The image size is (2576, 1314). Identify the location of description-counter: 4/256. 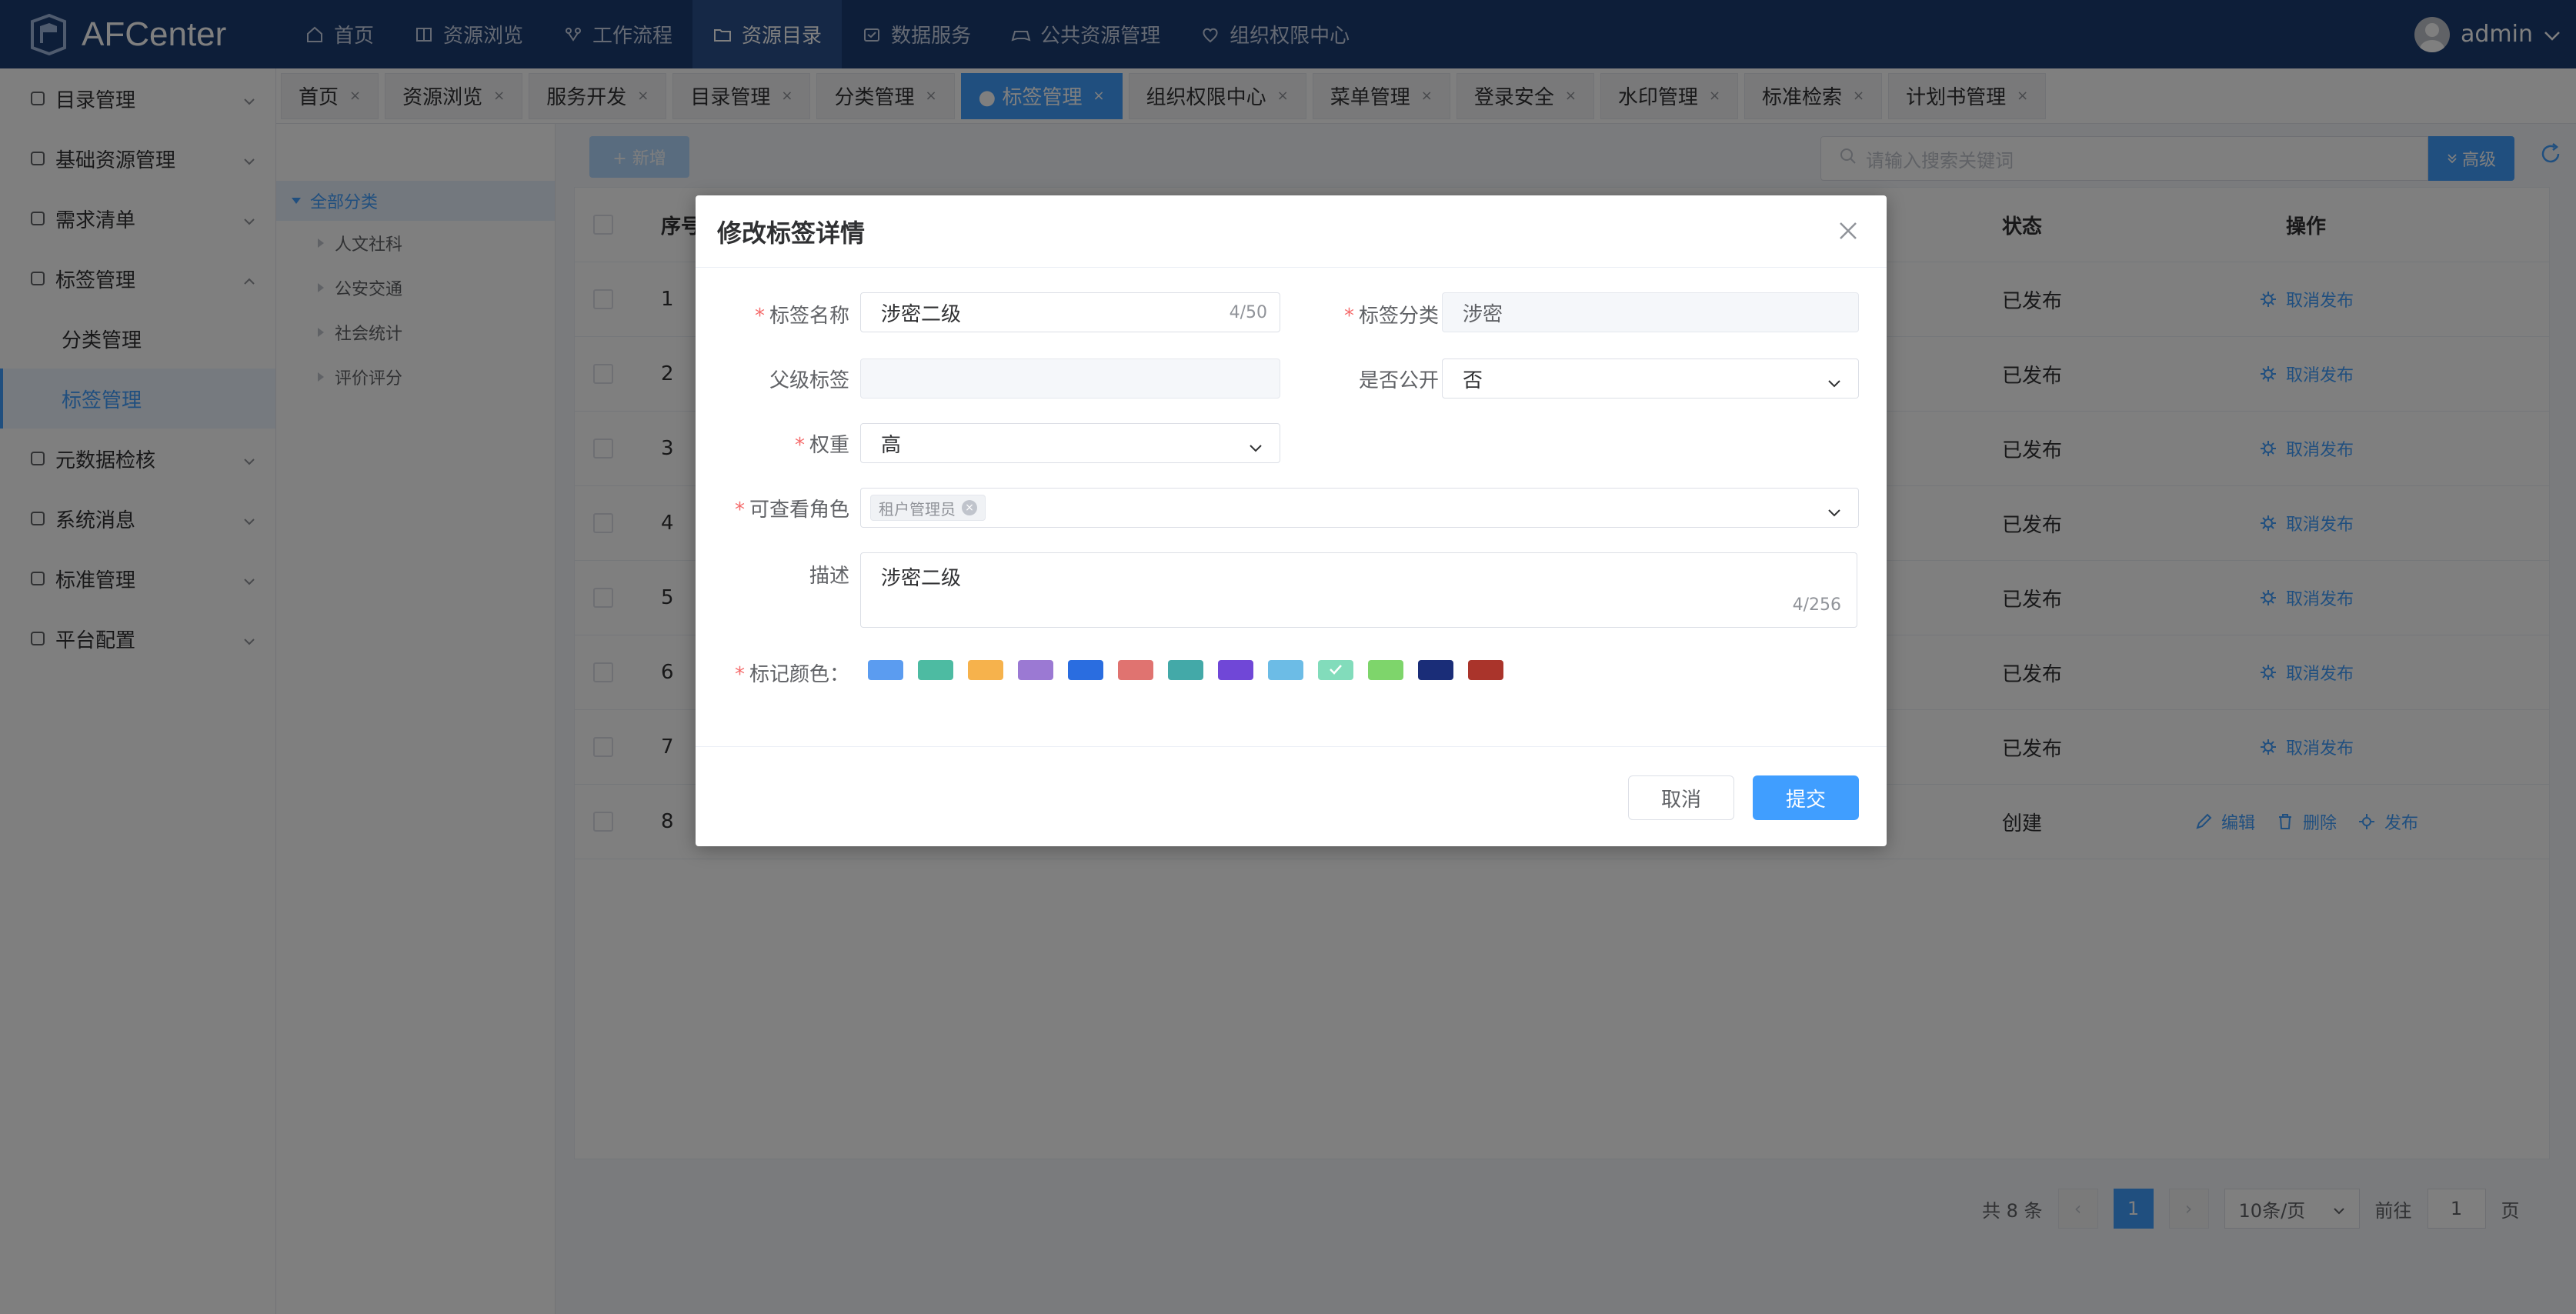
(1816, 605).